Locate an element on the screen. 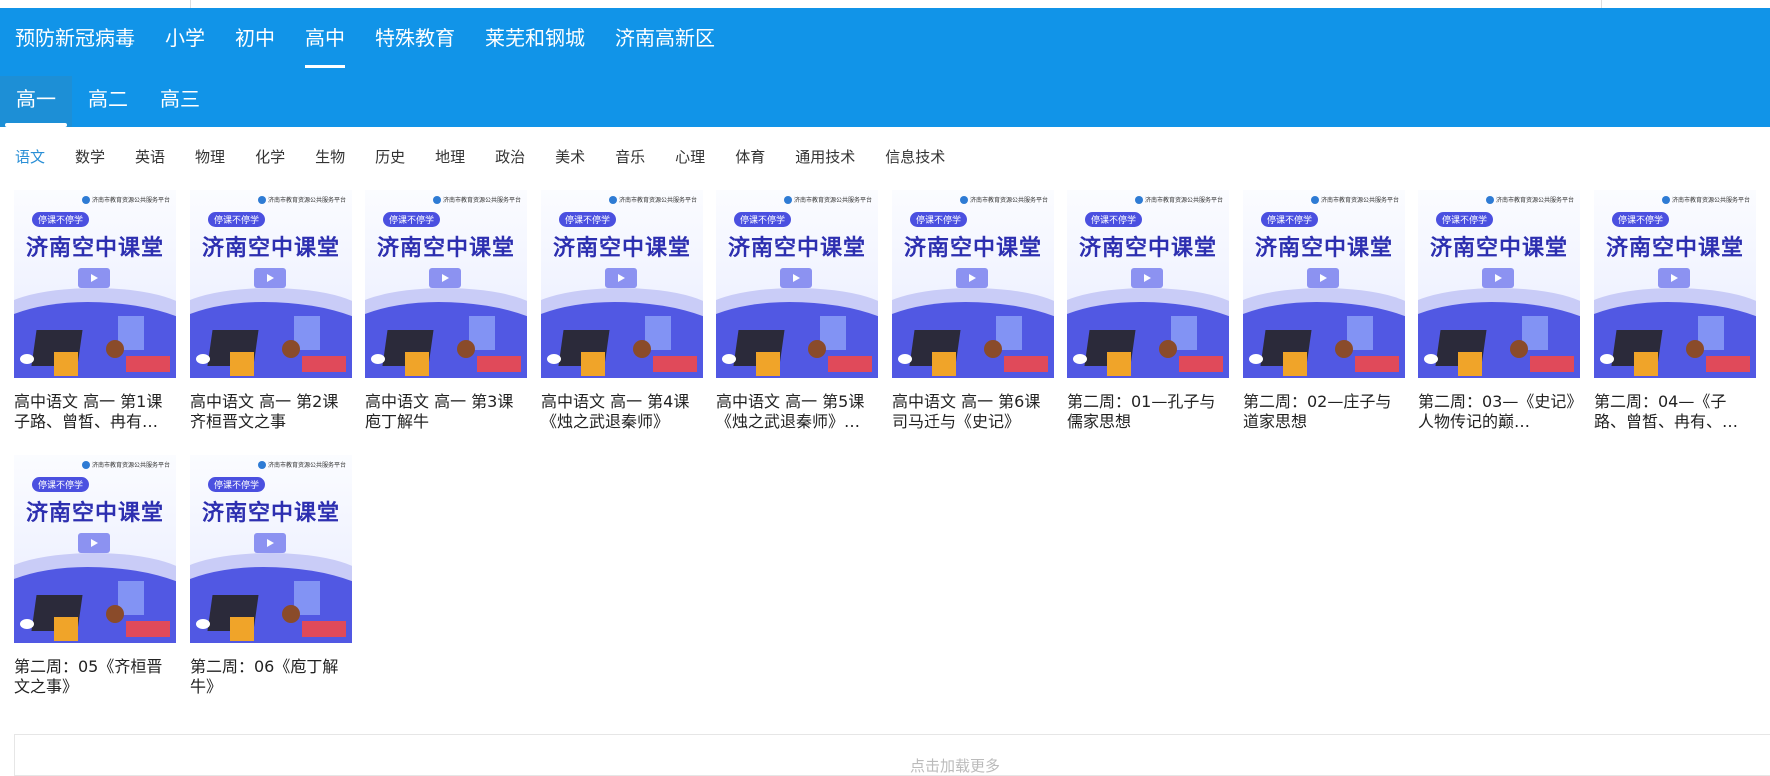 The height and width of the screenshot is (776, 1770). video-card: 济南市教育资源公共服务平台 停课不停学 济南空中课堂第二周：06《庖丁解牛》 is located at coordinates (271, 576).